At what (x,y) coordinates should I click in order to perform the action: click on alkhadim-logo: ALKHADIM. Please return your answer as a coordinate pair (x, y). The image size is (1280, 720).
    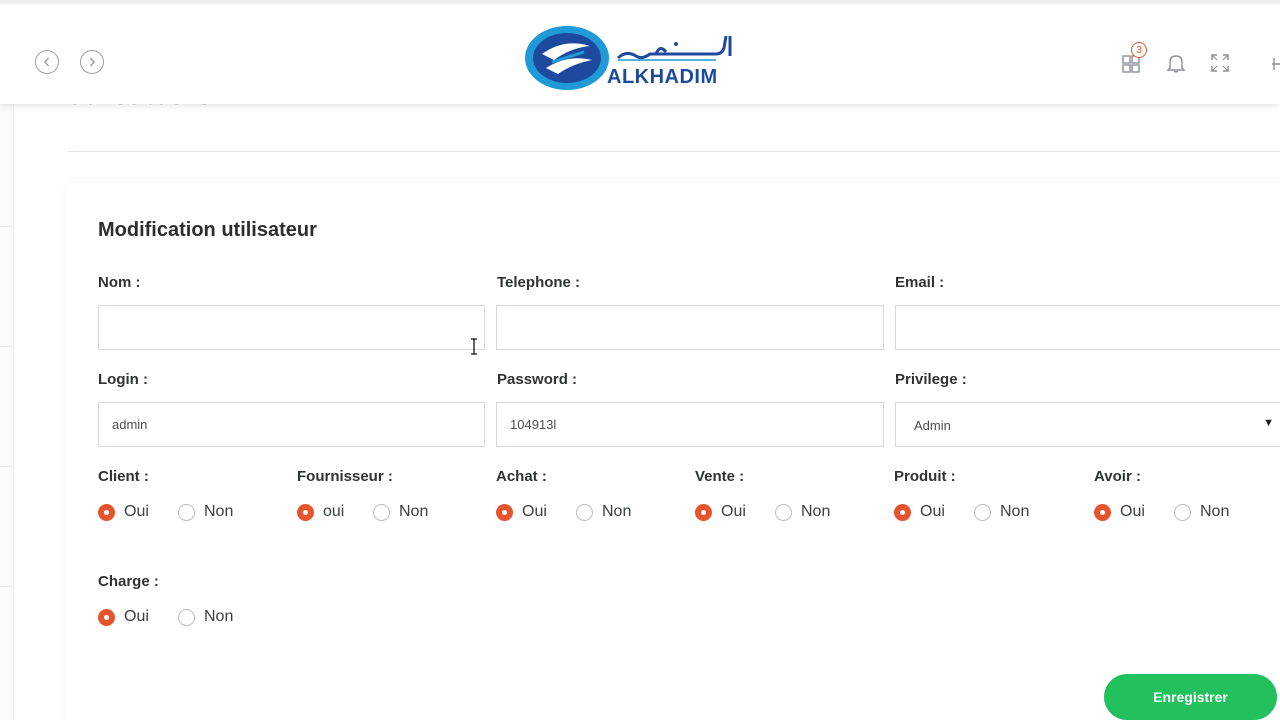
    Looking at the image, I should click on (629, 59).